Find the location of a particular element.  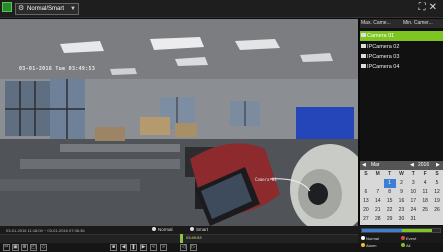

legend-item: Event is located at coordinates (408, 238).